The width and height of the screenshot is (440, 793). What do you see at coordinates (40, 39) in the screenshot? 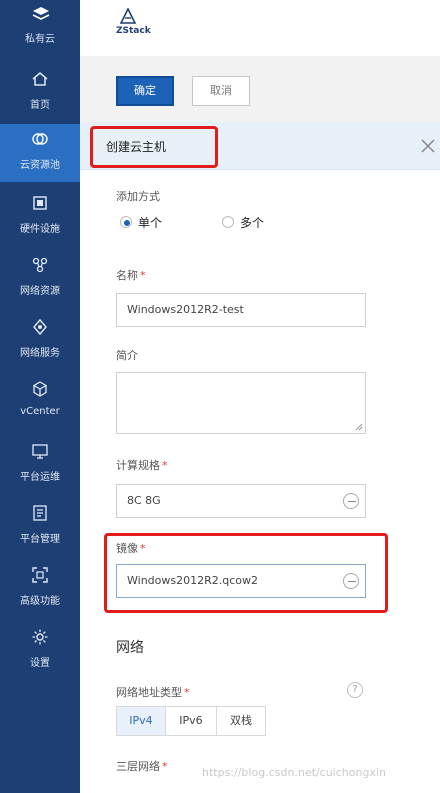
I see `logo-label: 私有云` at bounding box center [40, 39].